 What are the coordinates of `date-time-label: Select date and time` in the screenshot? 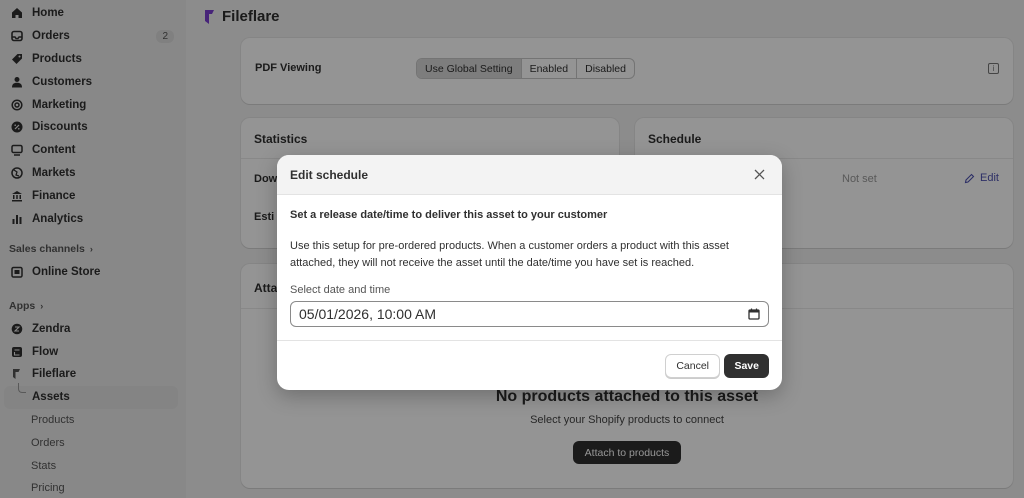 It's located at (340, 290).